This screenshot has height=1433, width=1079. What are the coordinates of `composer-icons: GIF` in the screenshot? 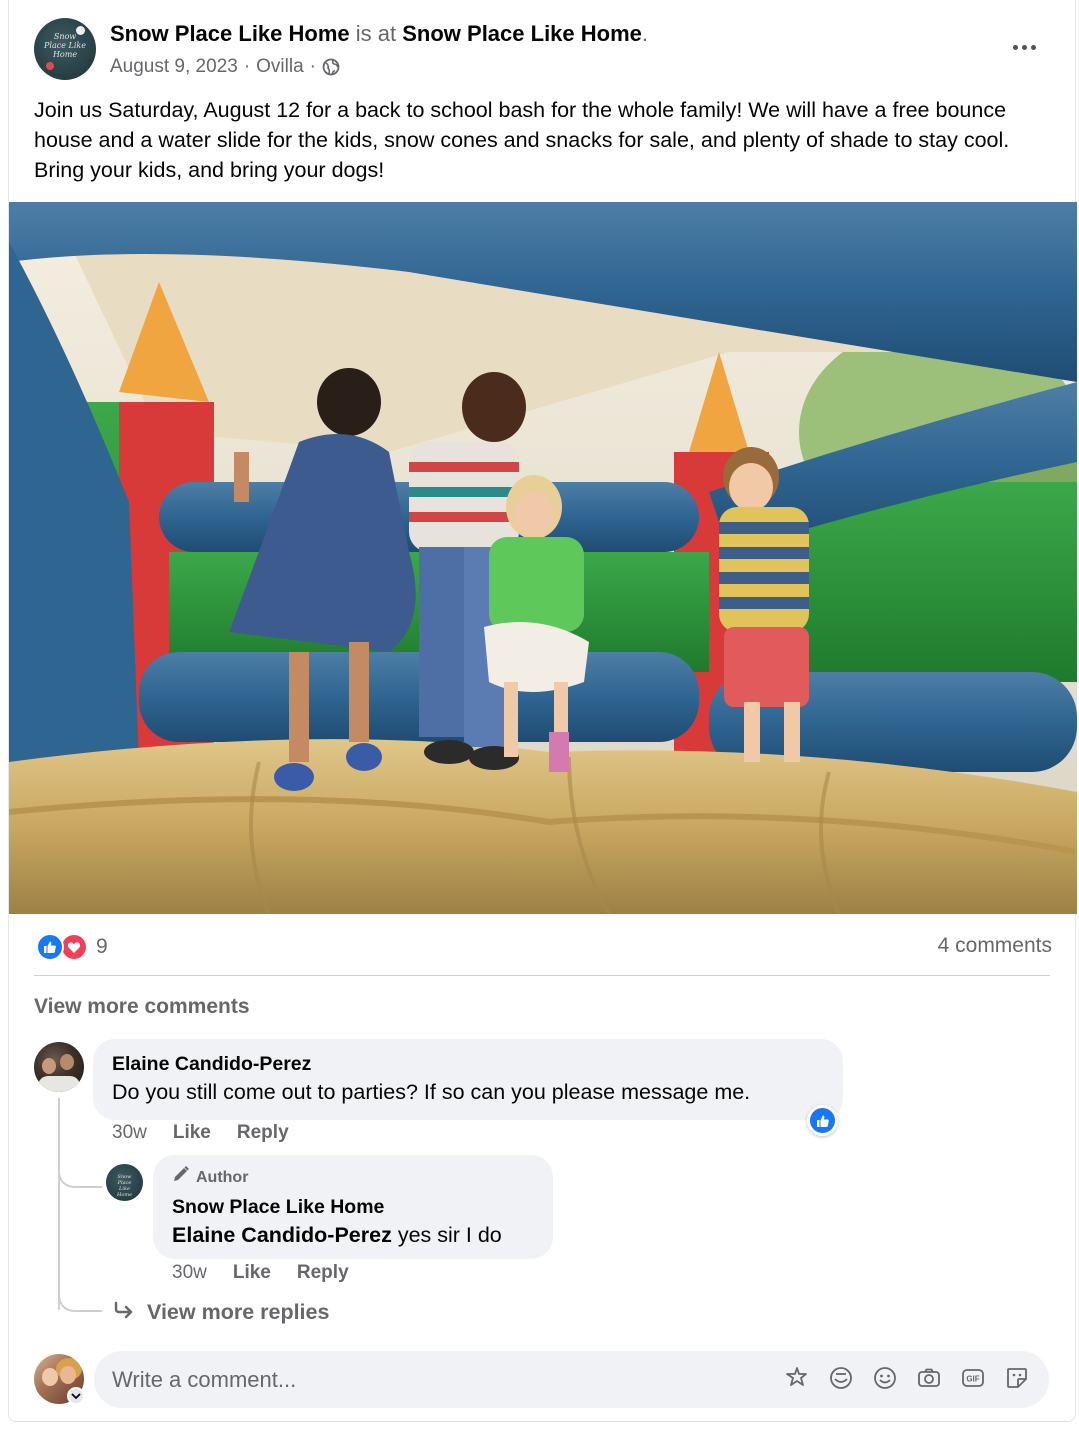 It's located at (907, 1378).